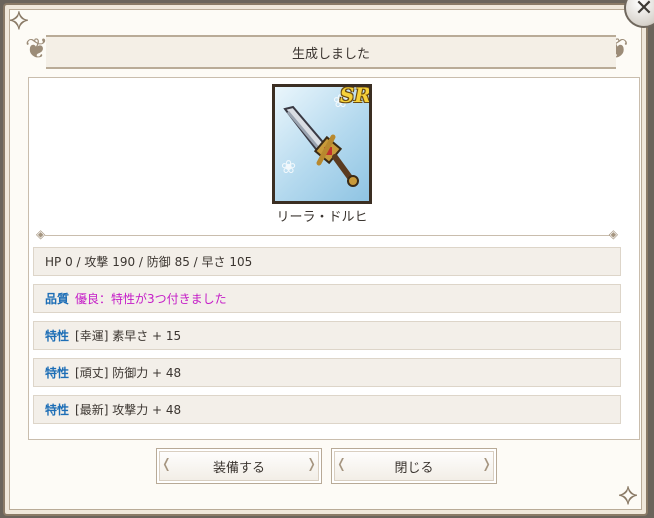 The image size is (654, 518). What do you see at coordinates (128, 373) in the screenshot?
I see `trait-text: [頑丈] 防御力 + 48` at bounding box center [128, 373].